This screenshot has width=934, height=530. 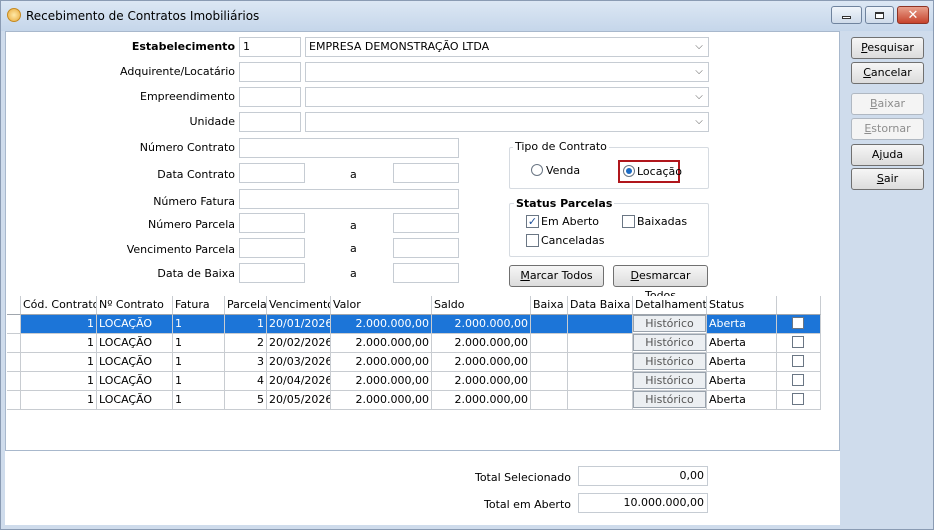 I want to click on locacao-label: Locação, so click(x=659, y=171).